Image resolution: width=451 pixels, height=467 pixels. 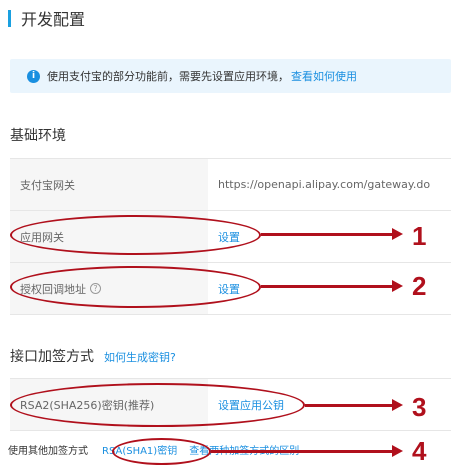 I want to click on annotation-number-1: 1, so click(x=419, y=236).